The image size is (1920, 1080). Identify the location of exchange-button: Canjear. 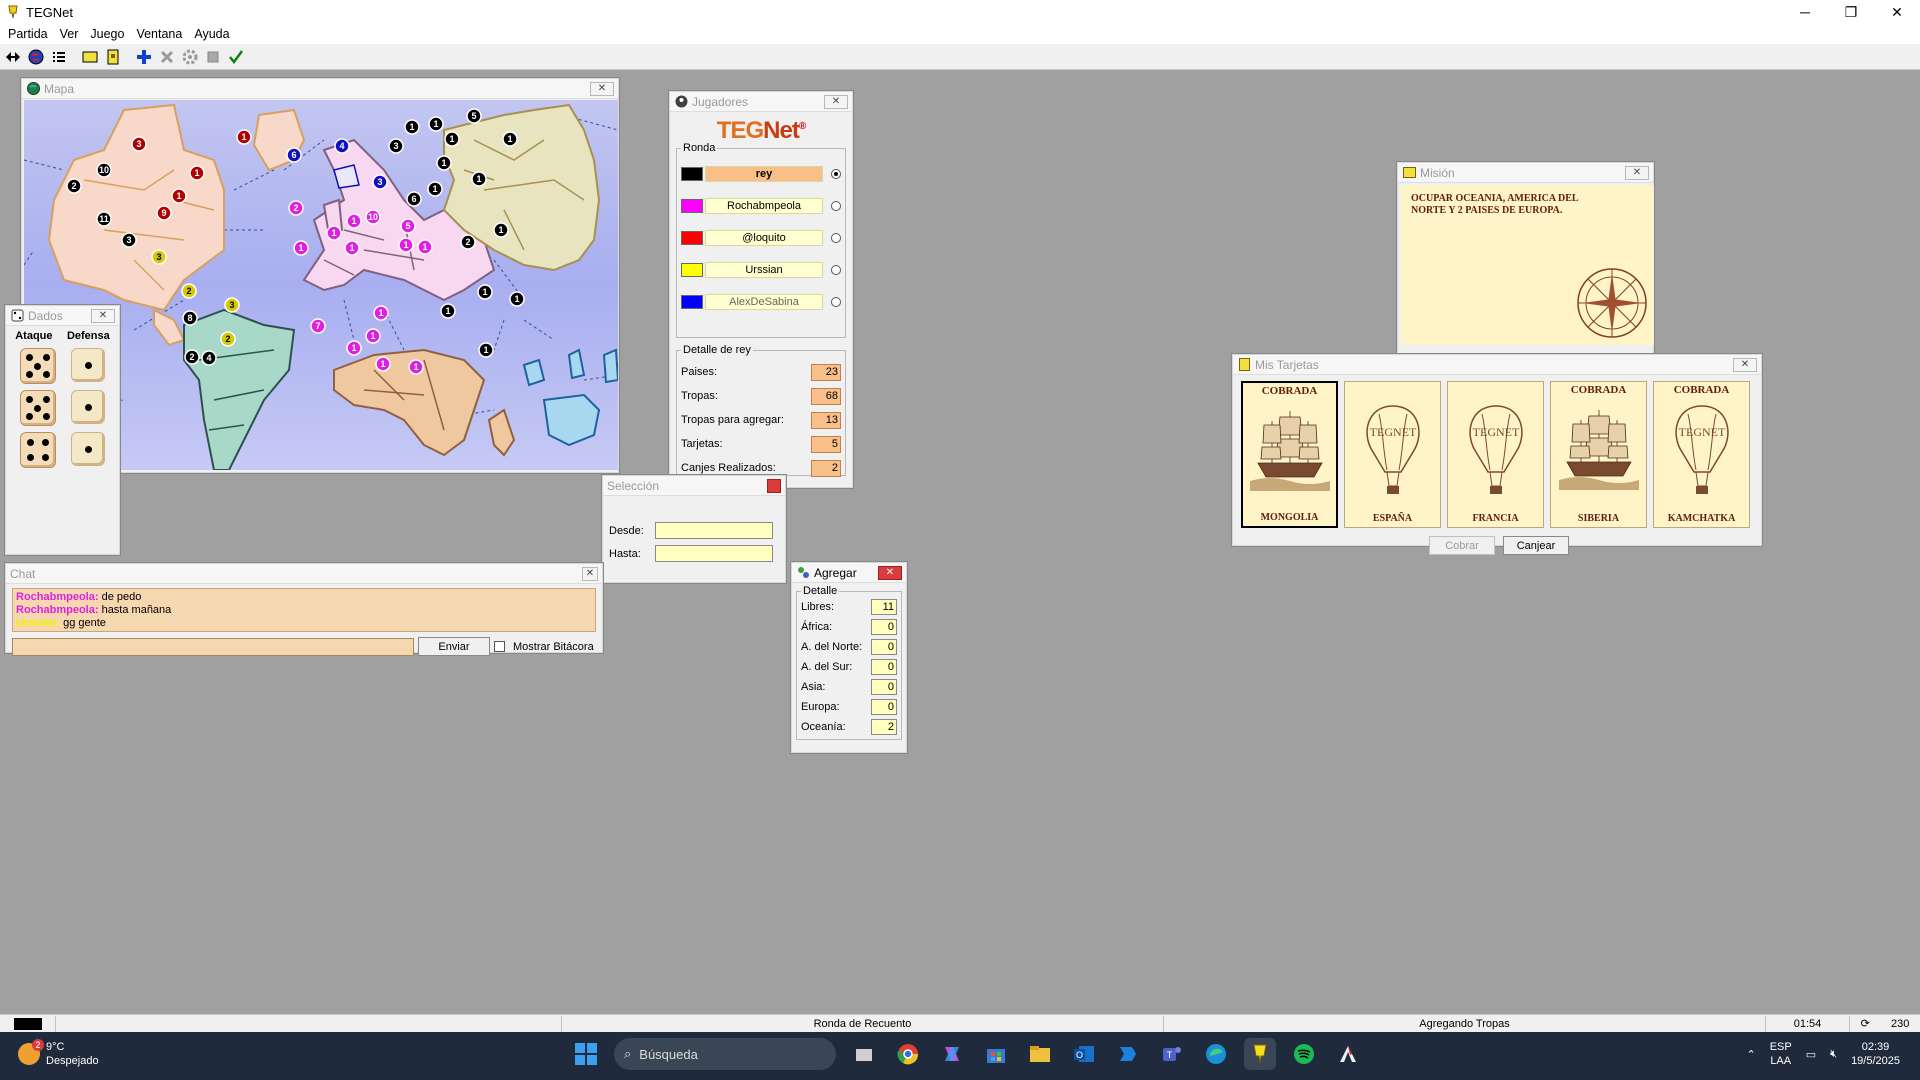
(1536, 545).